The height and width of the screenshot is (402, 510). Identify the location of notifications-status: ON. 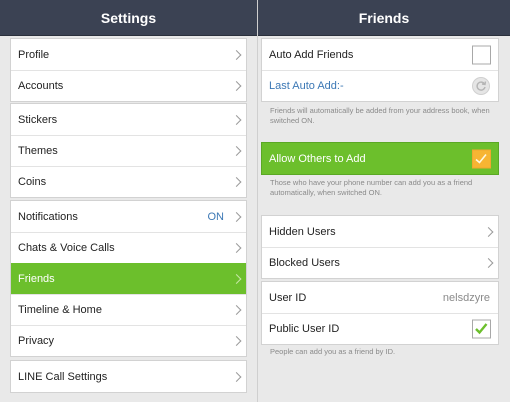
(216, 216).